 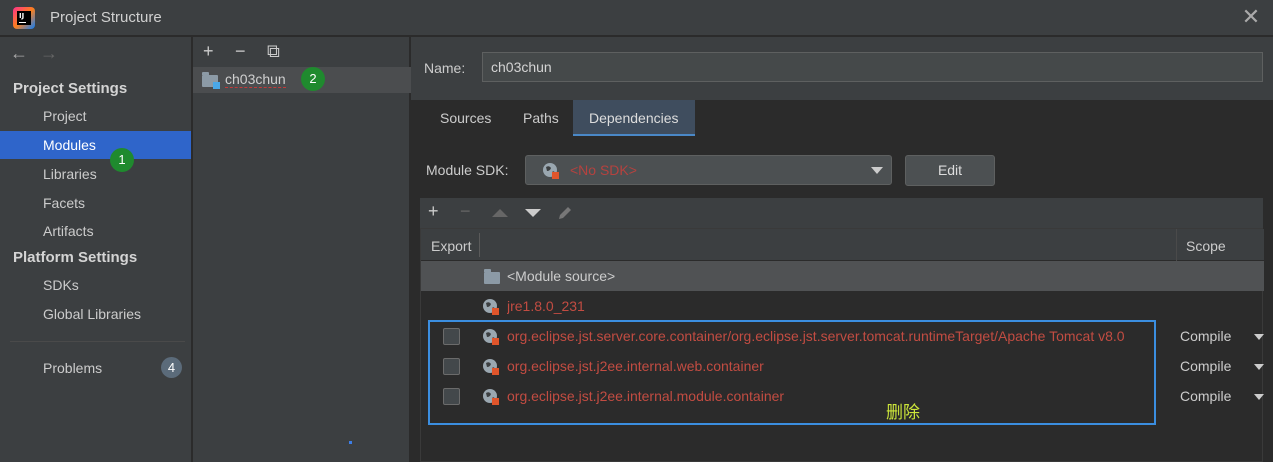 I want to click on module-folder-icon, so click(x=211, y=80).